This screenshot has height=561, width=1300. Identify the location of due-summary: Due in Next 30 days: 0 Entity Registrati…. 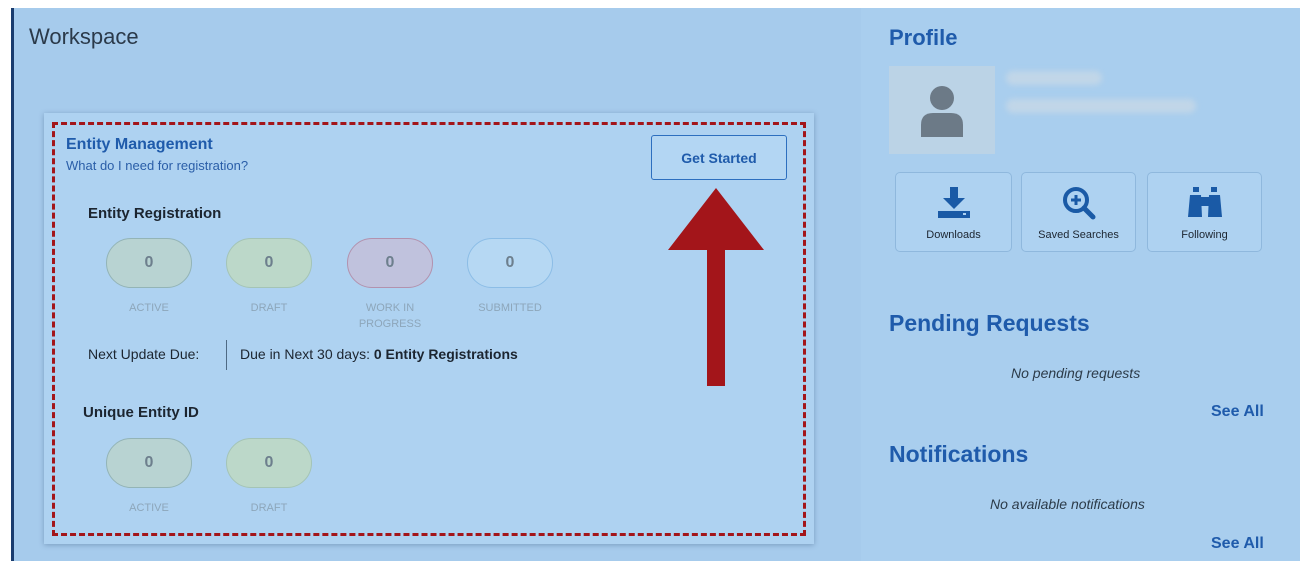
(379, 354).